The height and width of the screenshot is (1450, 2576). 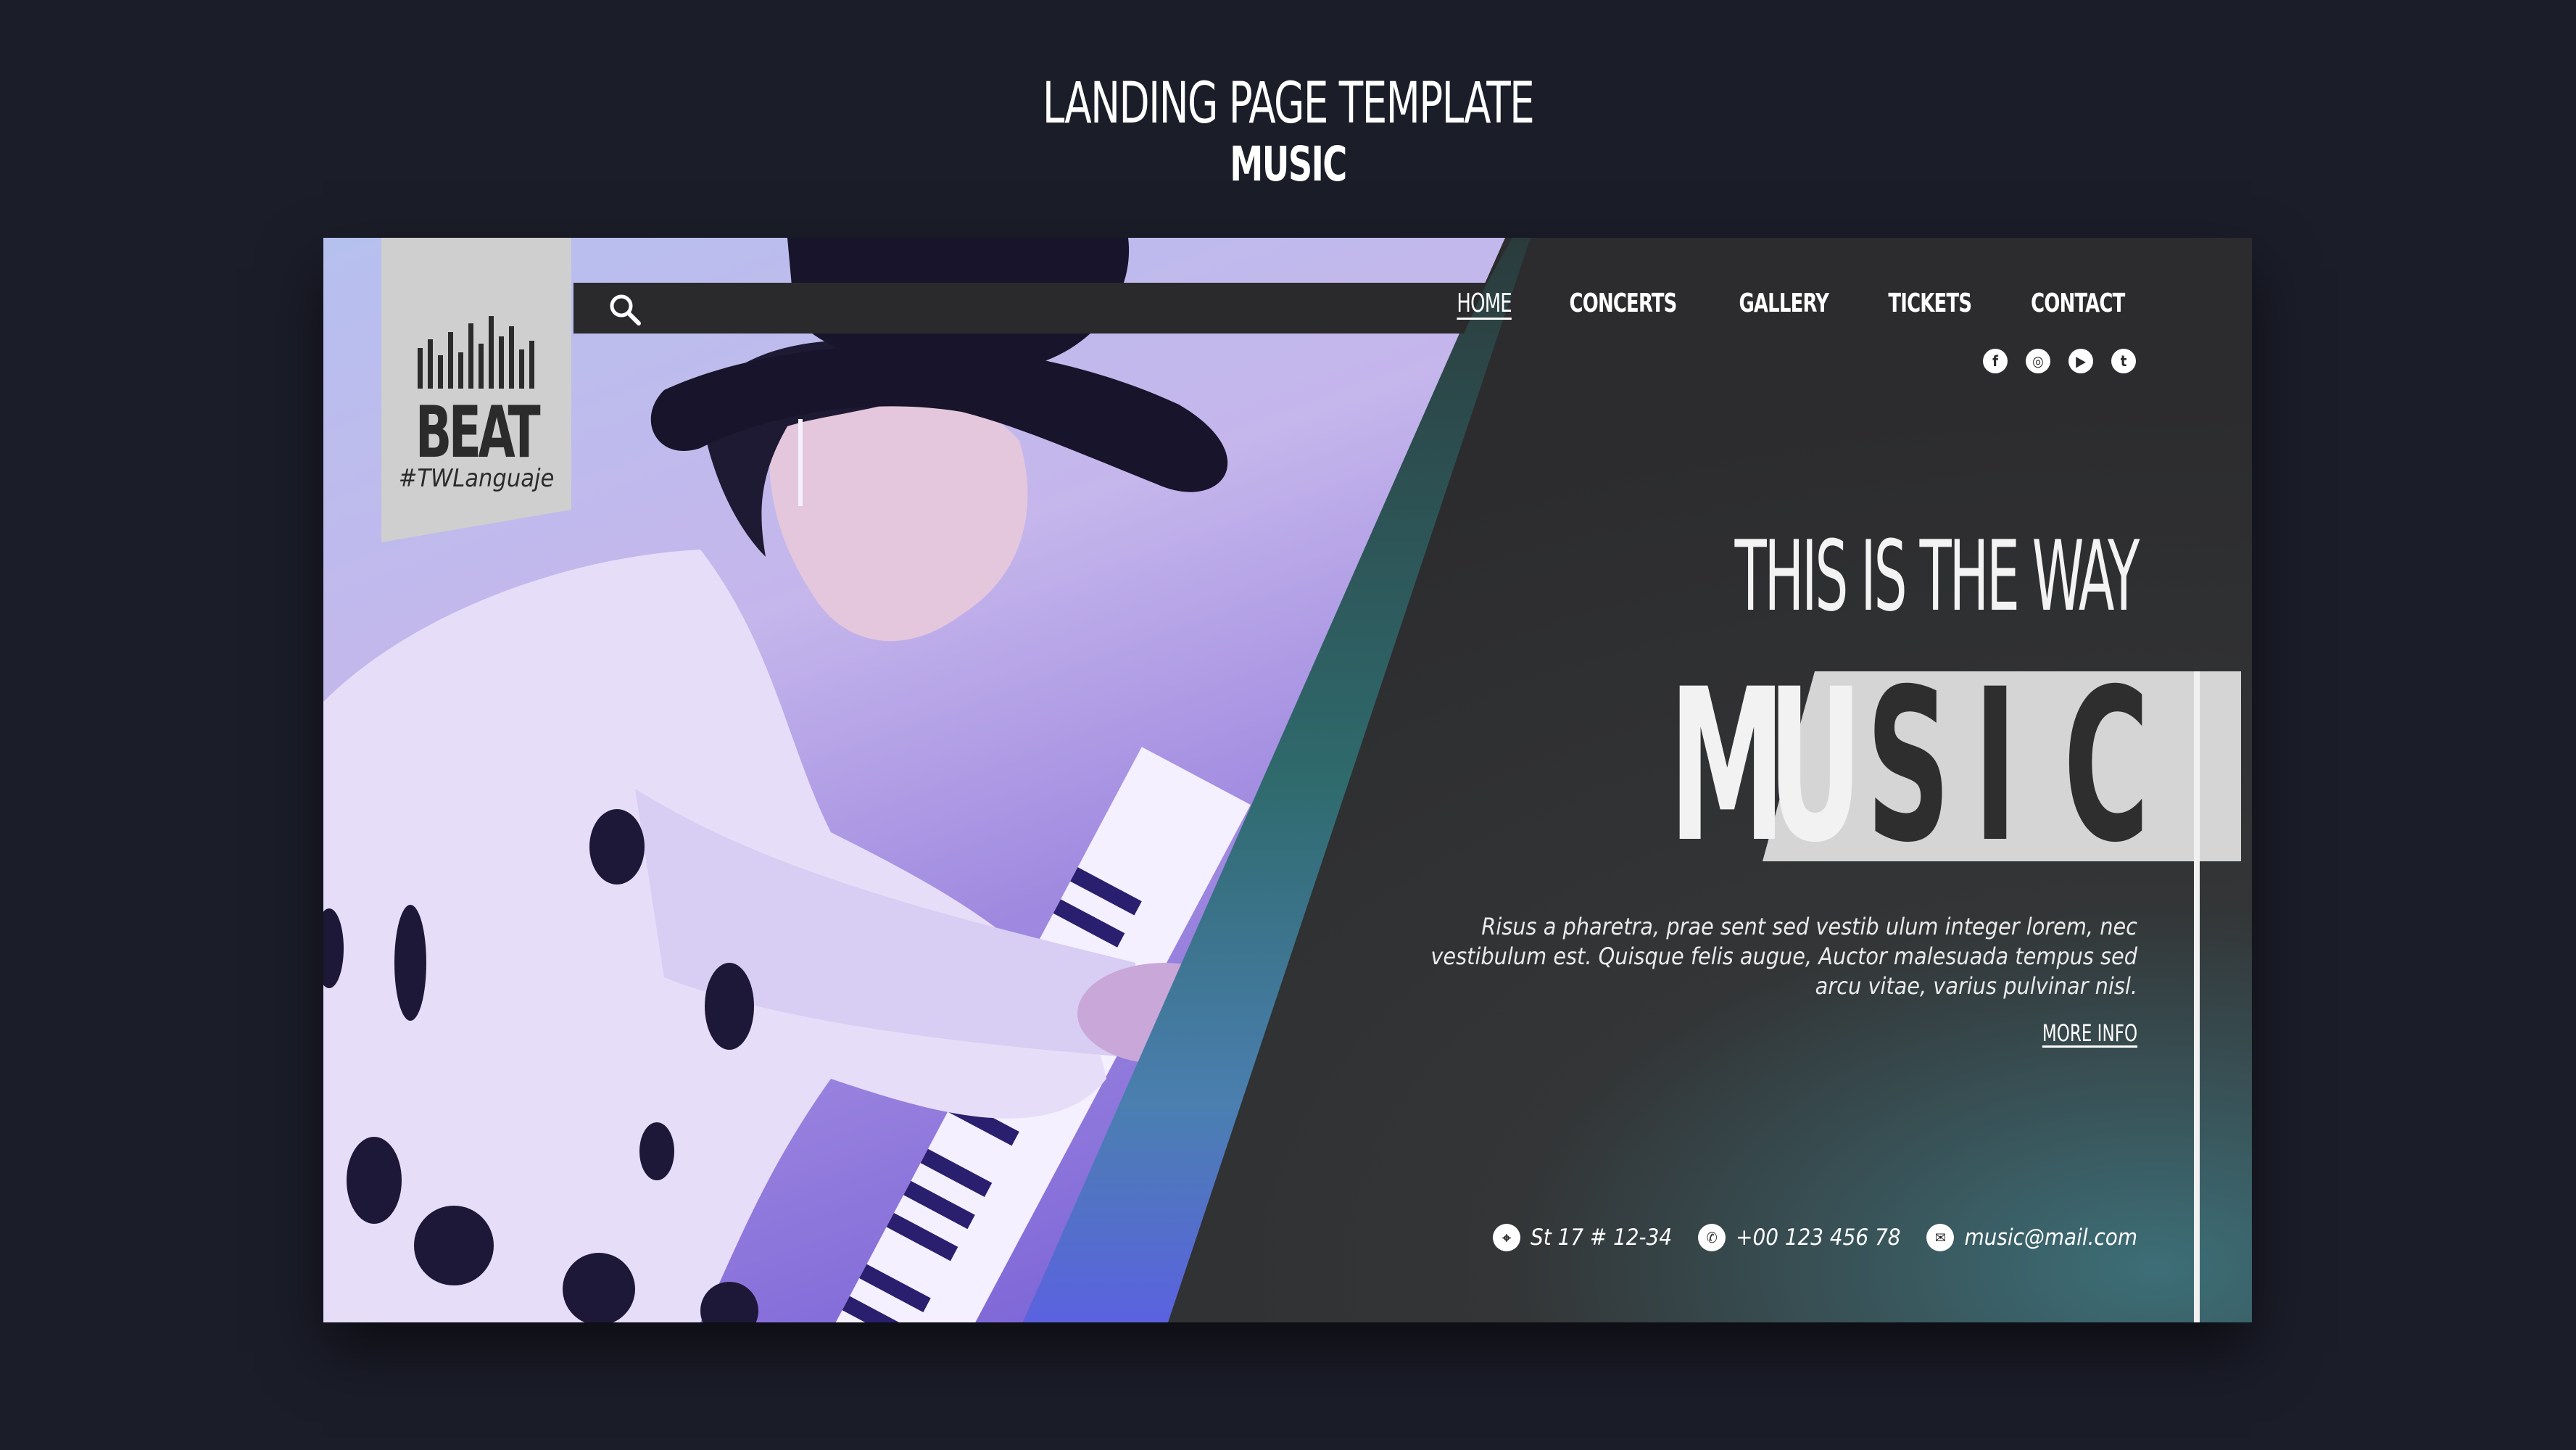 What do you see at coordinates (1996, 767) in the screenshot?
I see `hero-letter: I` at bounding box center [1996, 767].